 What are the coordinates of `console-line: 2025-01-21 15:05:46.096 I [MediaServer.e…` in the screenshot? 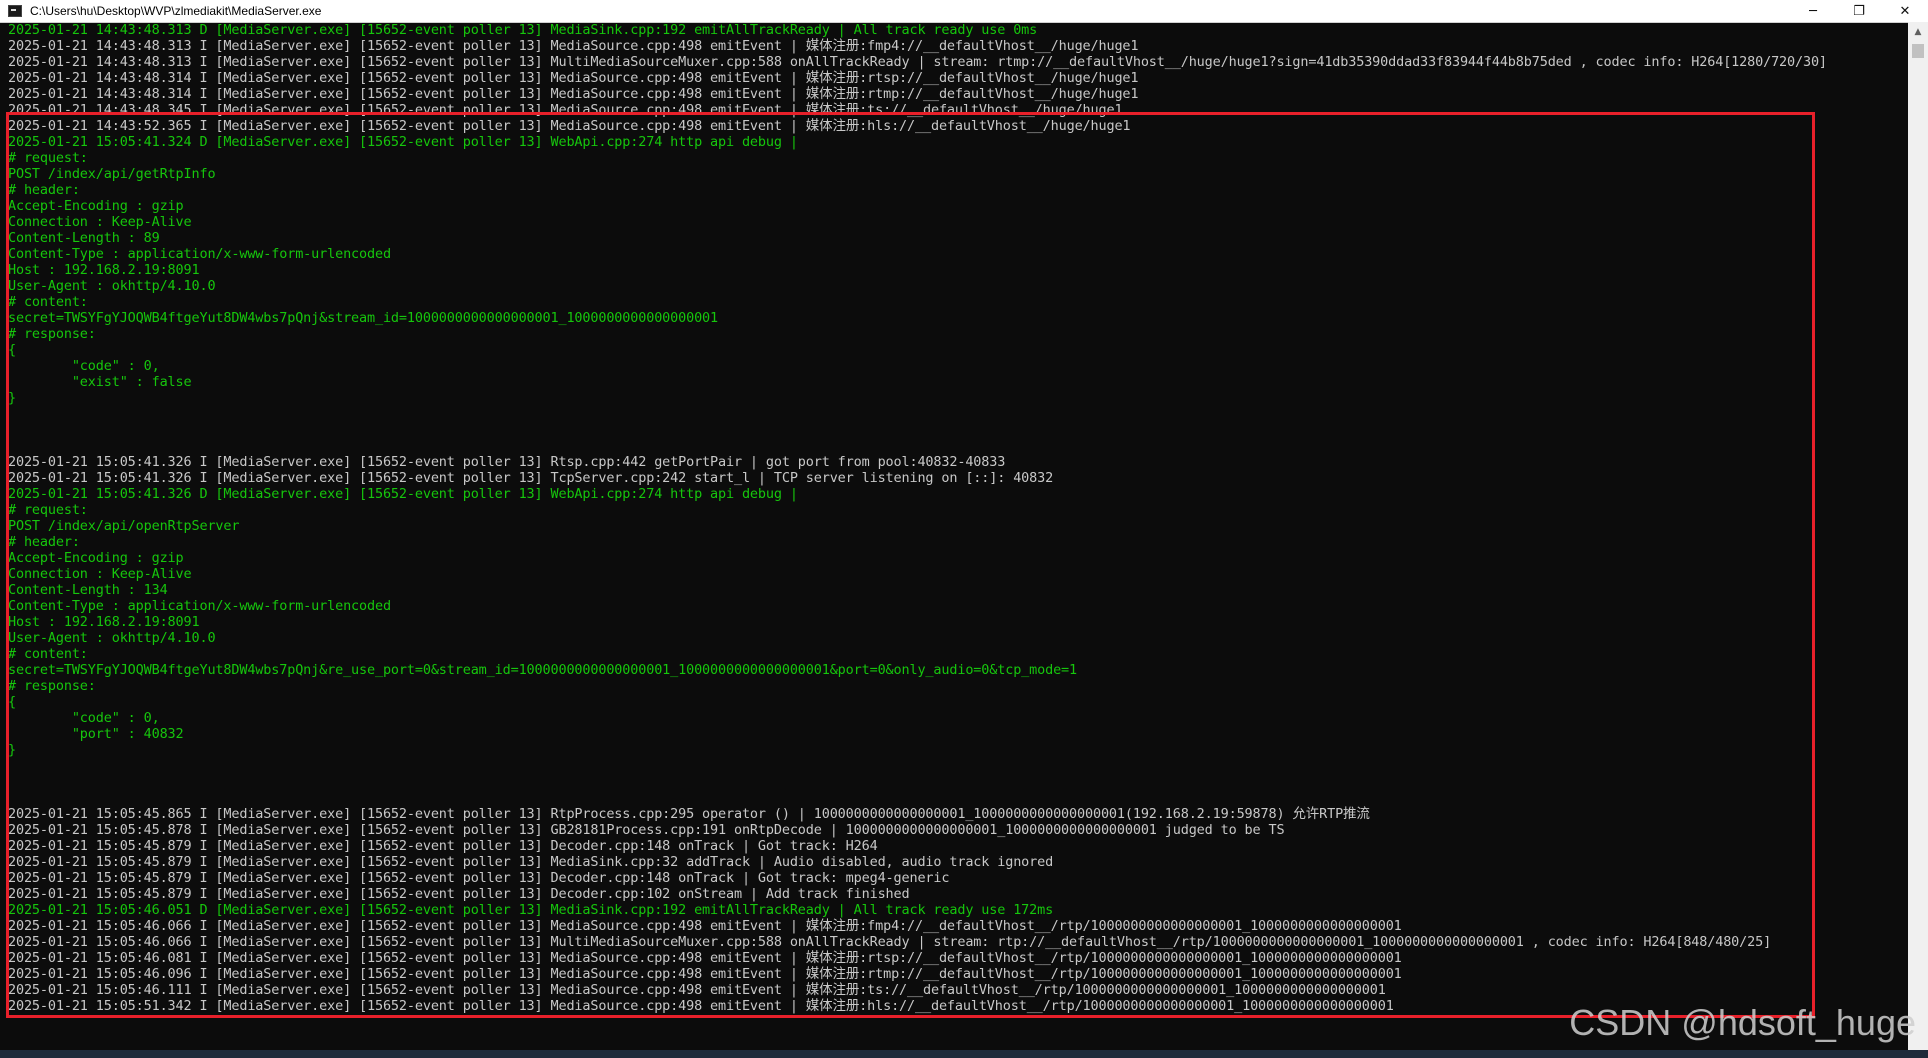 It's located at (705, 974).